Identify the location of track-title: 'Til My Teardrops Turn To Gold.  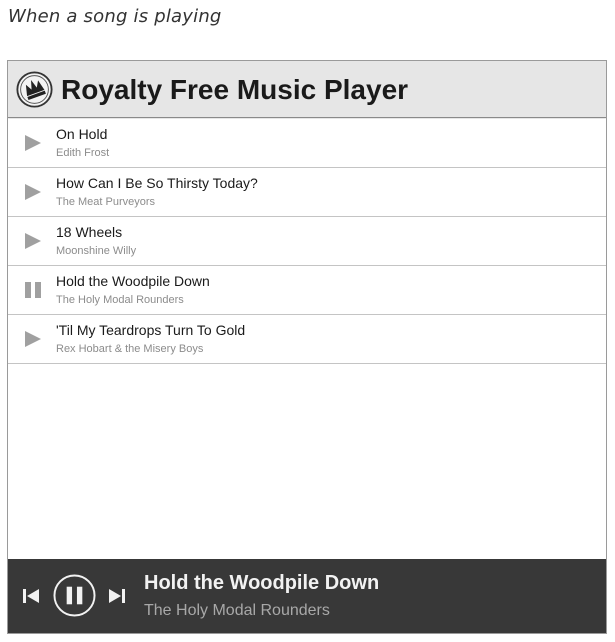
(151, 330).